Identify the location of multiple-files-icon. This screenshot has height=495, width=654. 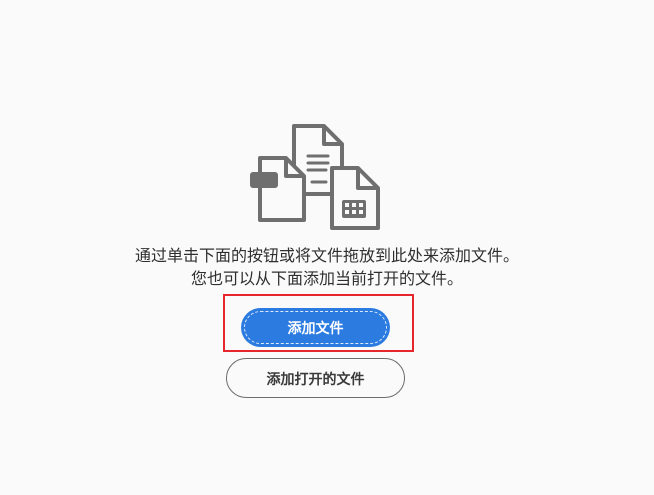
(315, 177).